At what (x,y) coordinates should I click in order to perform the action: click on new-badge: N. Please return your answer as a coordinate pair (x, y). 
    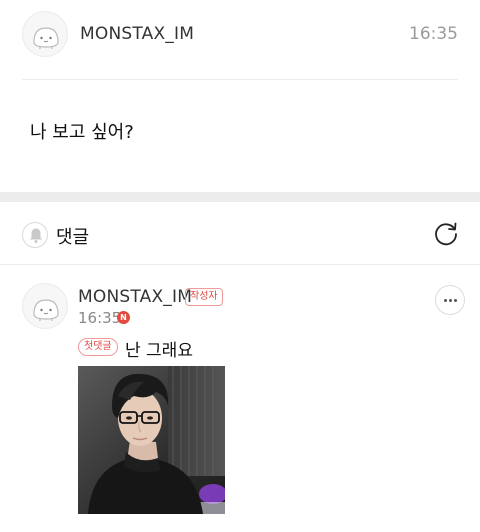
    Looking at the image, I should click on (123, 317).